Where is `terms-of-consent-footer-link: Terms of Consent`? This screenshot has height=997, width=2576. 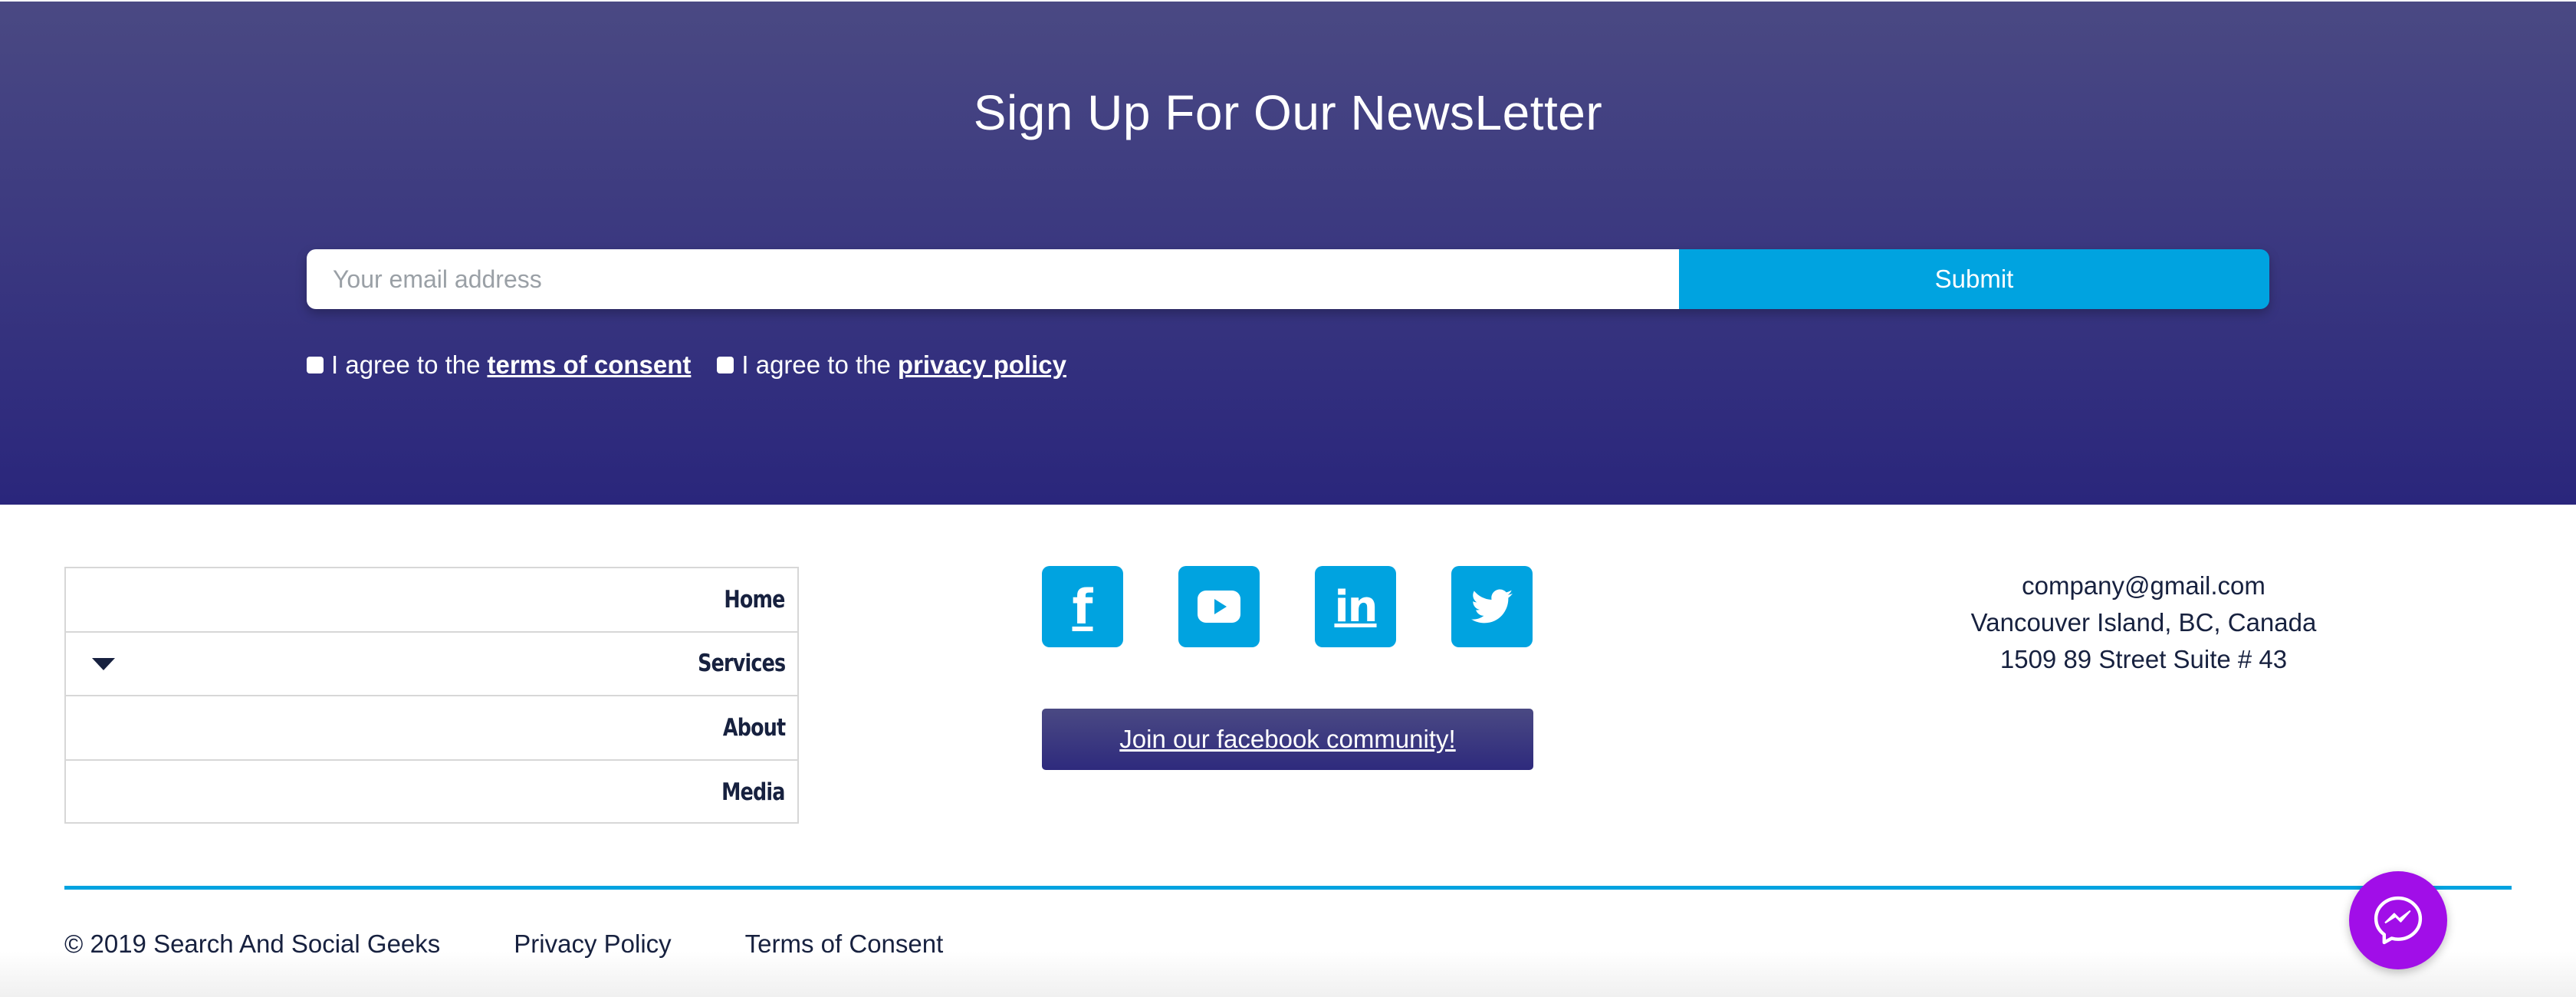 terms-of-consent-footer-link: Terms of Consent is located at coordinates (844, 944).